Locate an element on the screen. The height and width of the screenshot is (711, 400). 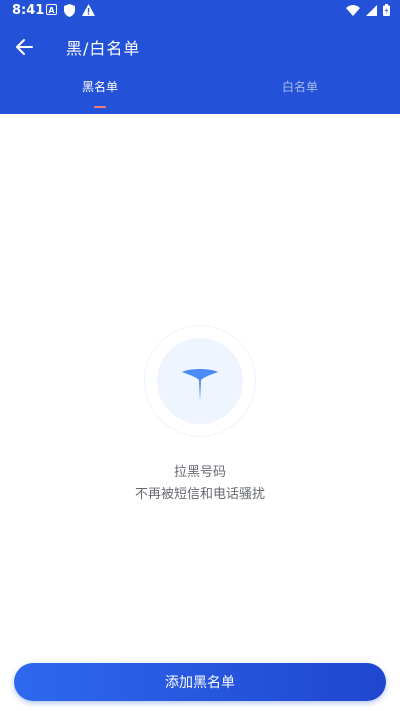
arrow-left-icon is located at coordinates (25, 47).